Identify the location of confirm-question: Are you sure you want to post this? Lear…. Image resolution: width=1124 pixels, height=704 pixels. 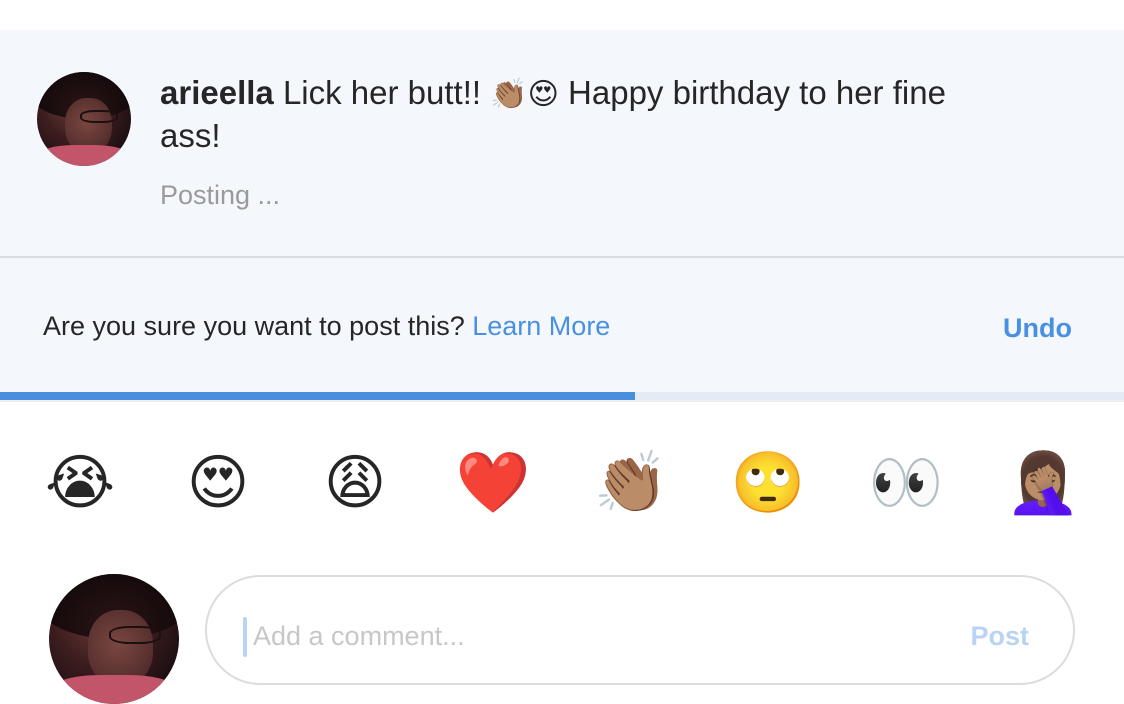
(326, 326).